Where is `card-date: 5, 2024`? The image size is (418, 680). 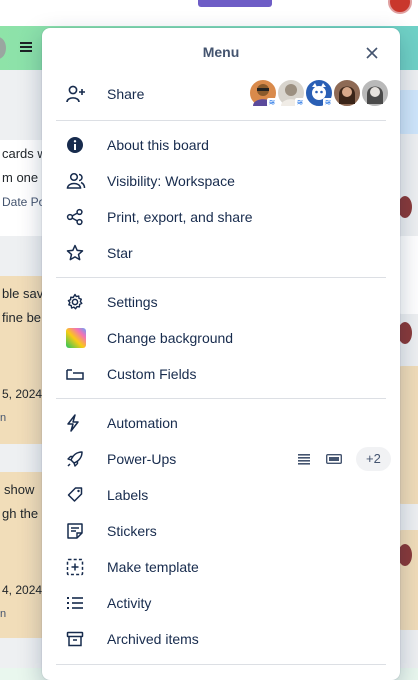 card-date: 5, 2024 is located at coordinates (22, 394).